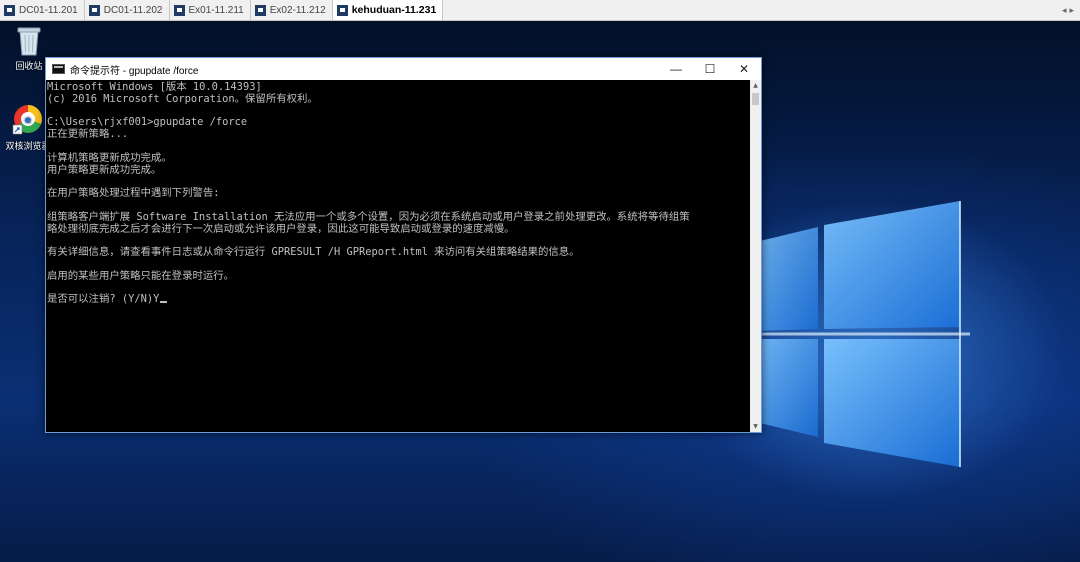 Image resolution: width=1080 pixels, height=562 pixels. I want to click on console-scrollbar: ▲ ▼, so click(755, 256).